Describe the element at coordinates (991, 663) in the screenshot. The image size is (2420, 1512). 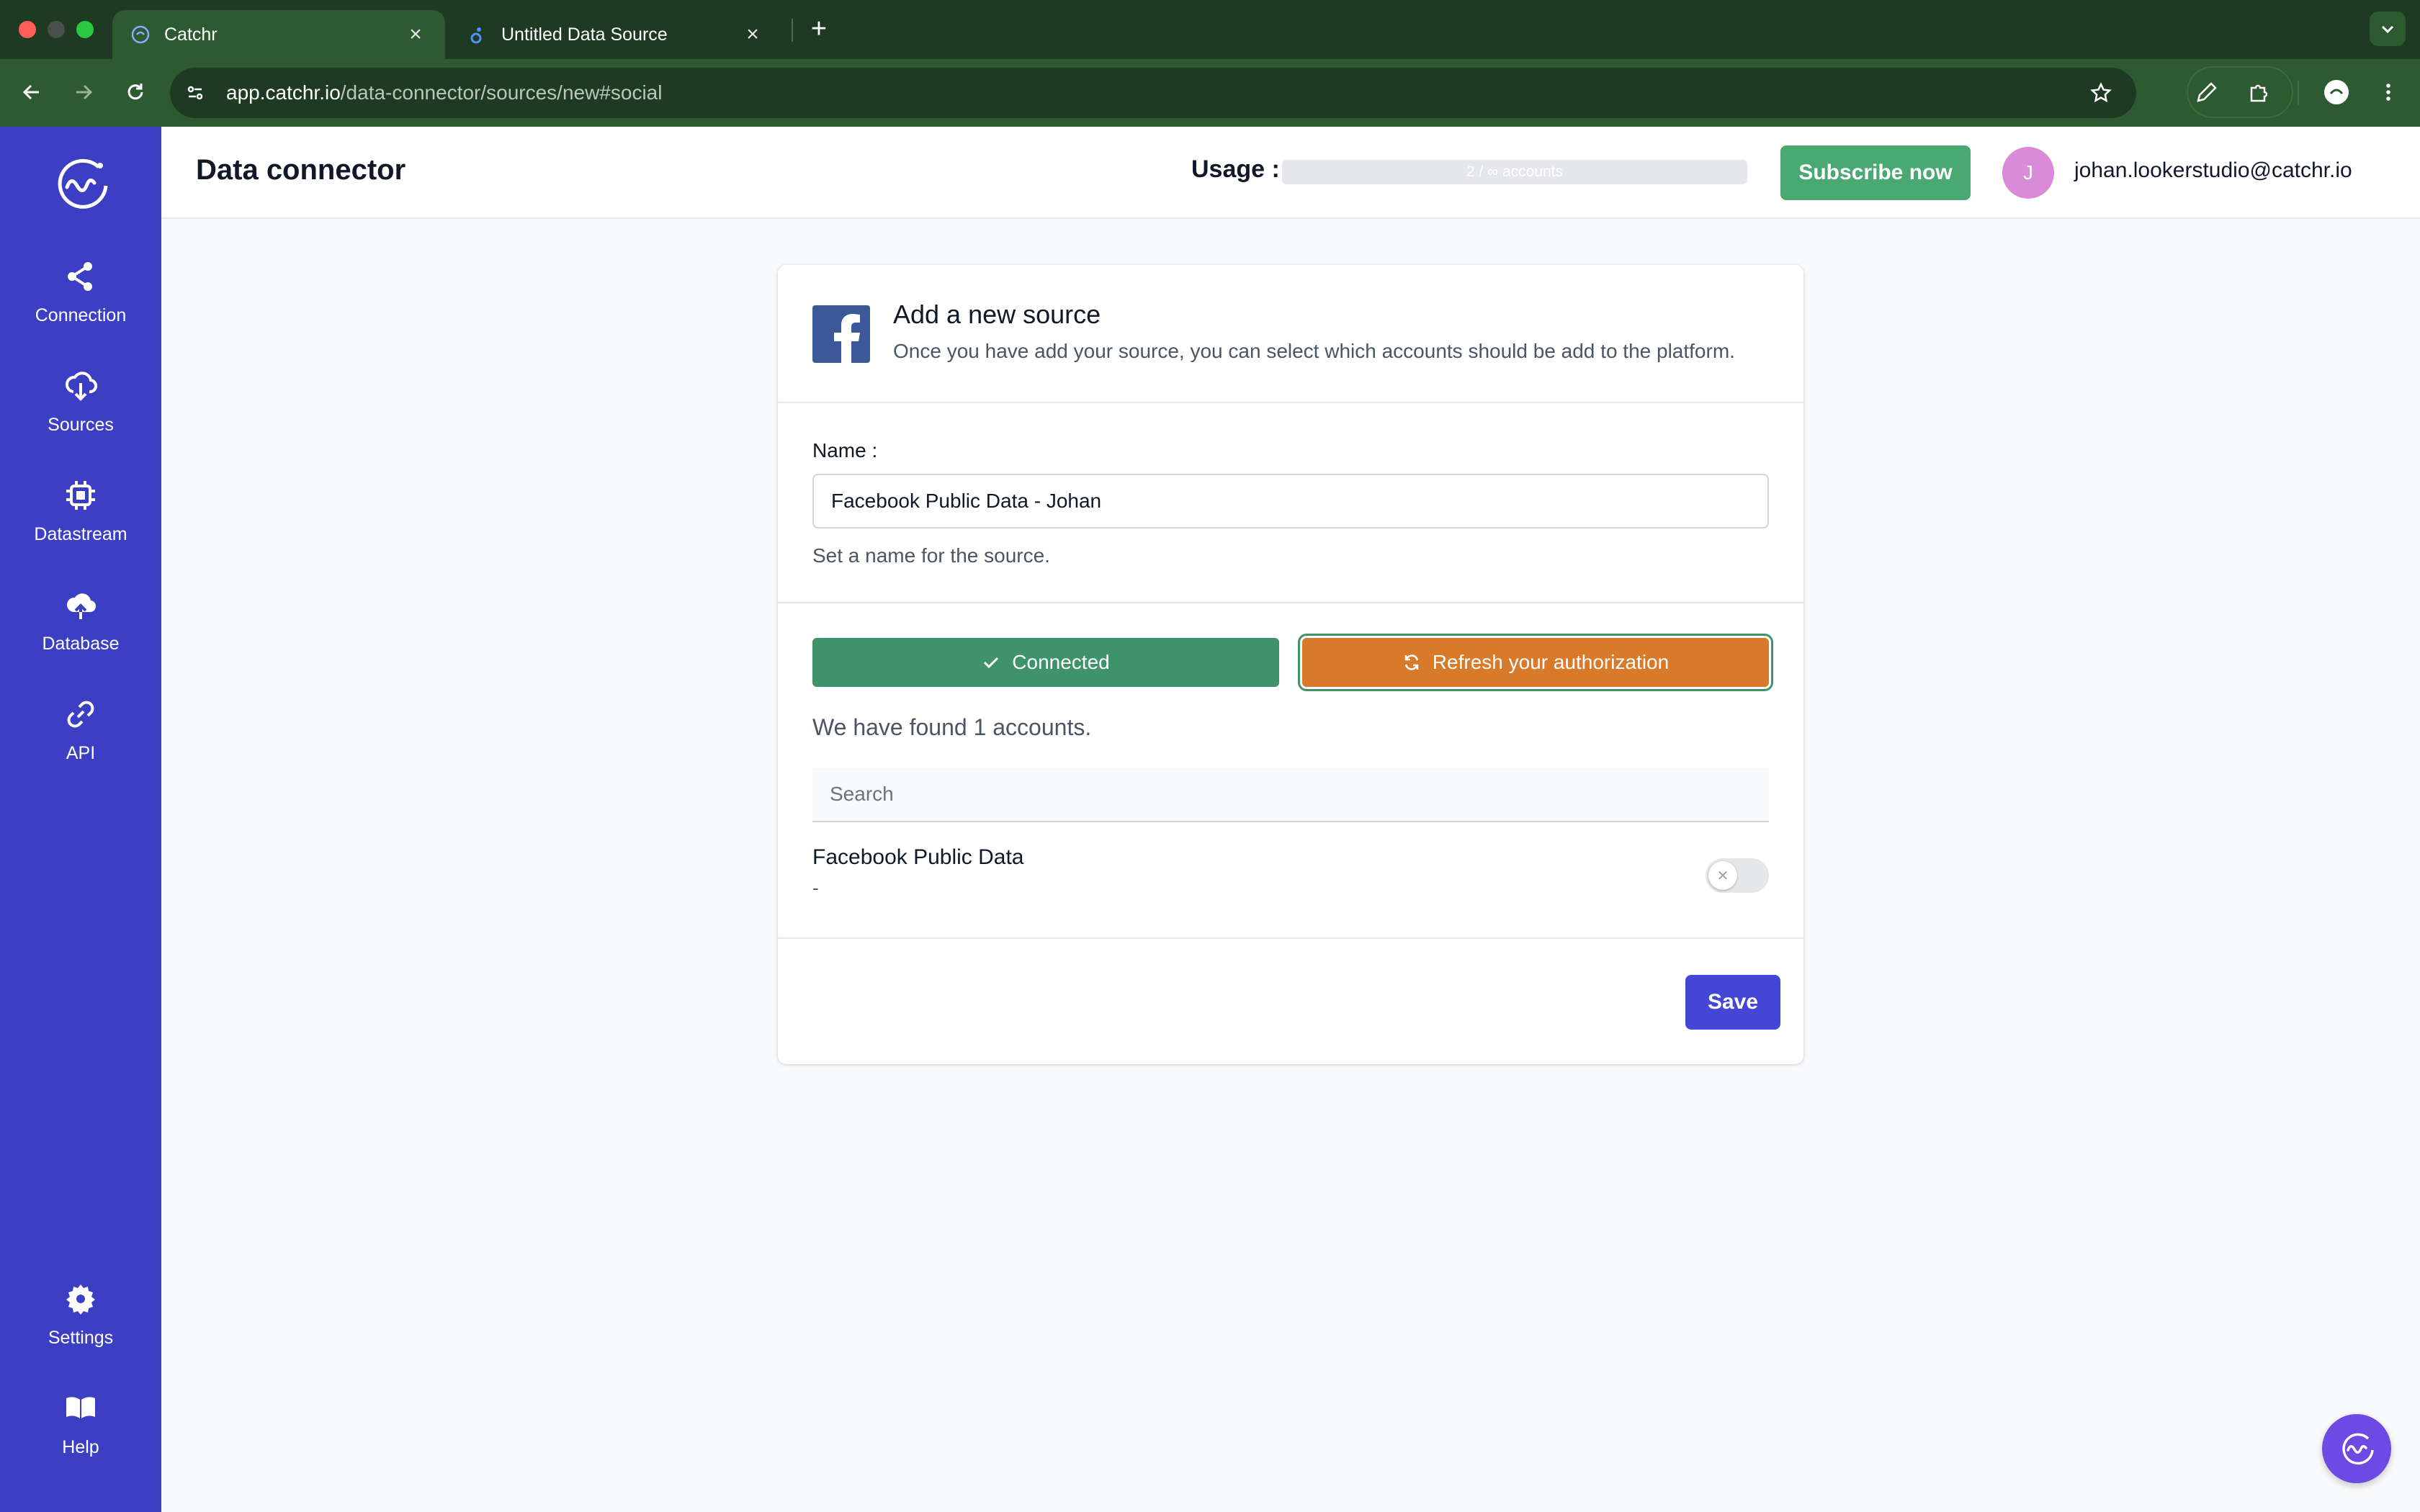
I see `check-icon` at that location.